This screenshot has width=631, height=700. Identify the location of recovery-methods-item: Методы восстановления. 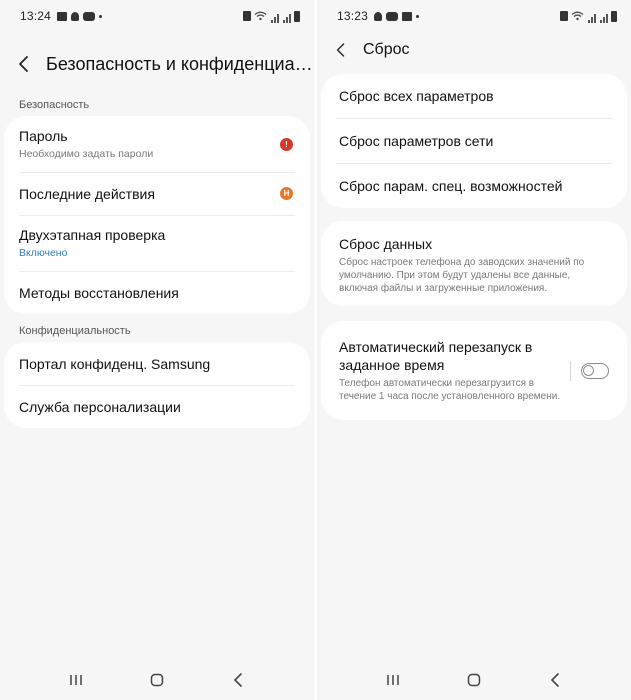
(157, 292).